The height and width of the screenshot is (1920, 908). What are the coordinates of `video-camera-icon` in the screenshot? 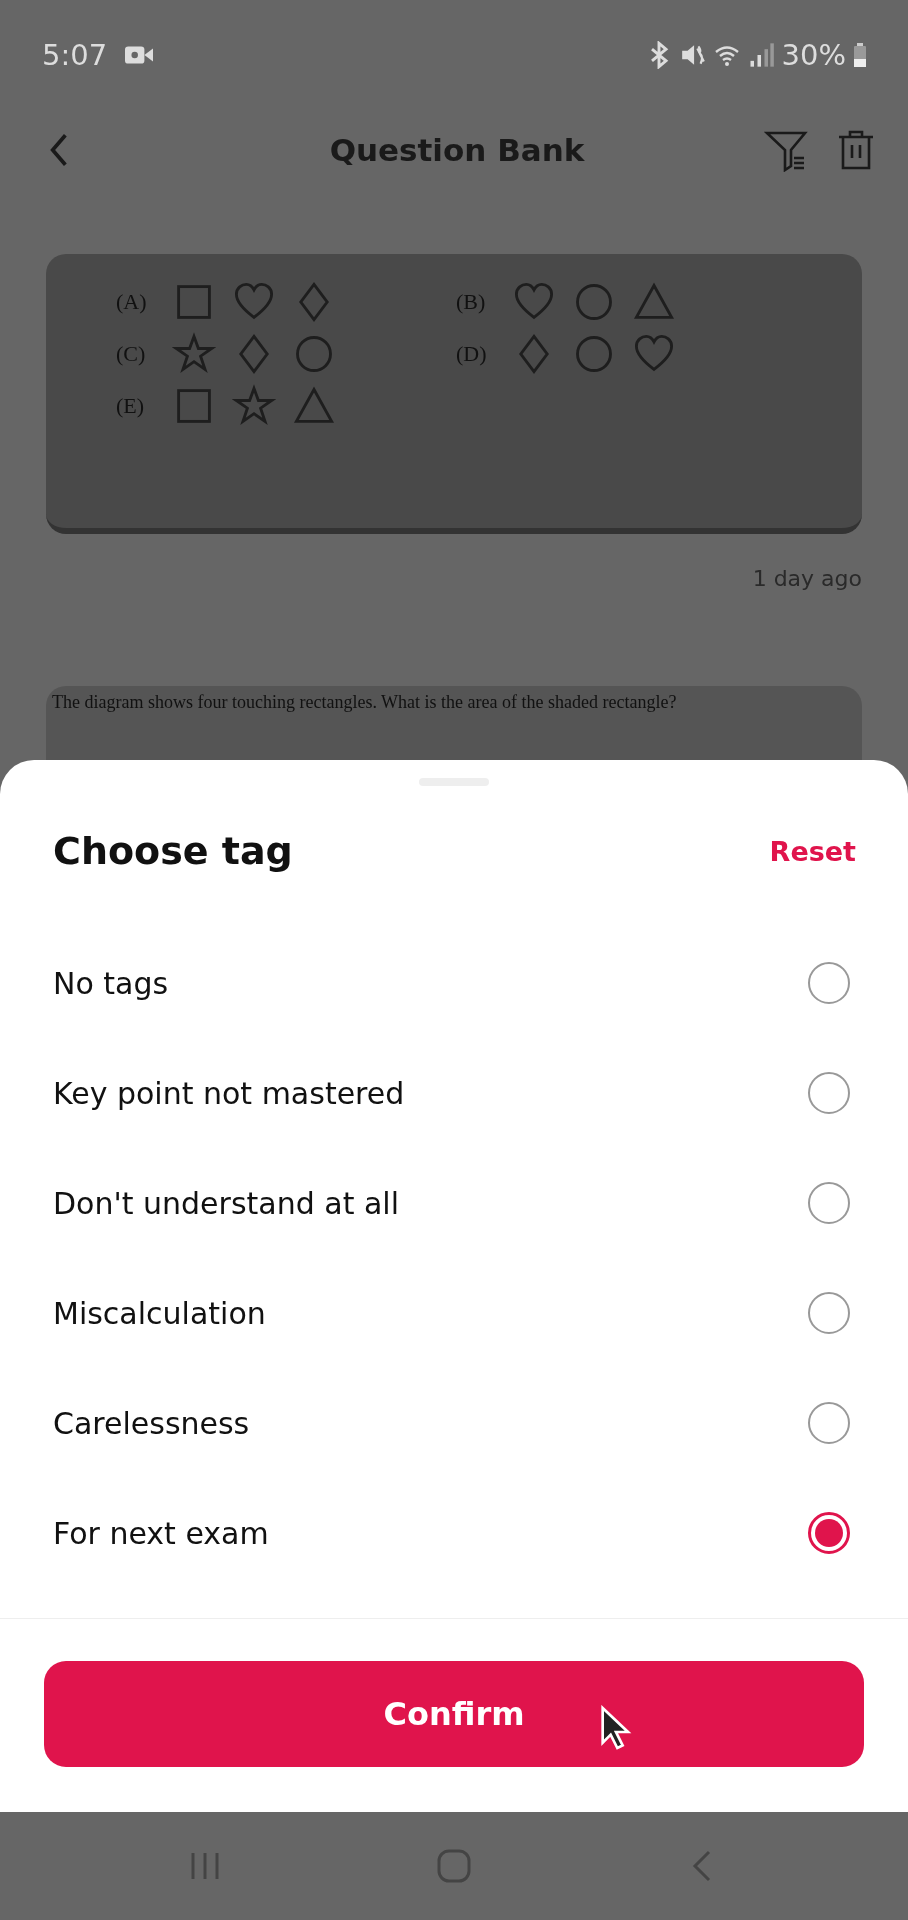 It's located at (139, 55).